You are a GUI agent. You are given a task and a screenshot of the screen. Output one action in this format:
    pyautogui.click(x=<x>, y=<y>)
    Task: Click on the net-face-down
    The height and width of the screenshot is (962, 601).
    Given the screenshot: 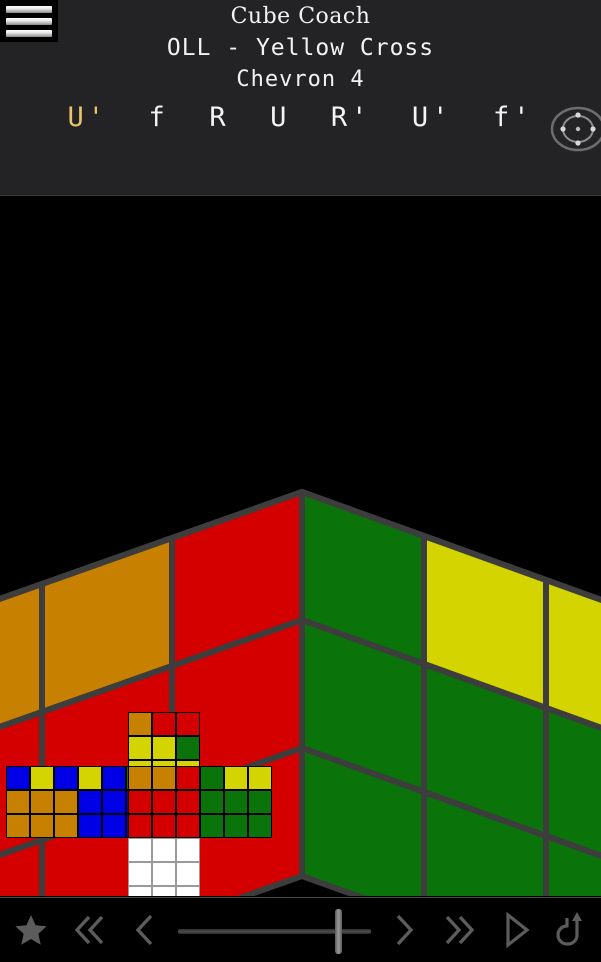 What is the action you would take?
    pyautogui.click(x=164, y=867)
    